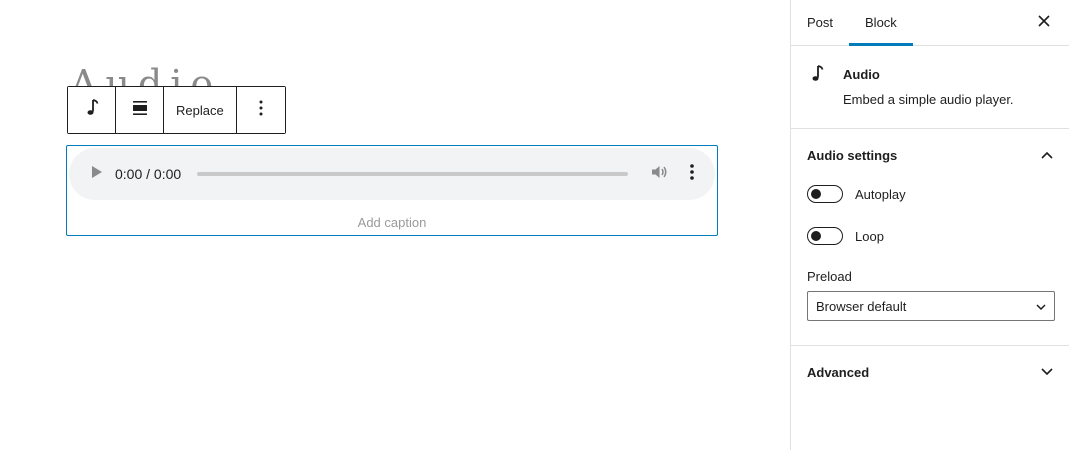 The height and width of the screenshot is (450, 1069). Describe the element at coordinates (930, 194) in the screenshot. I see `autoplay-row: Autoplay` at that location.